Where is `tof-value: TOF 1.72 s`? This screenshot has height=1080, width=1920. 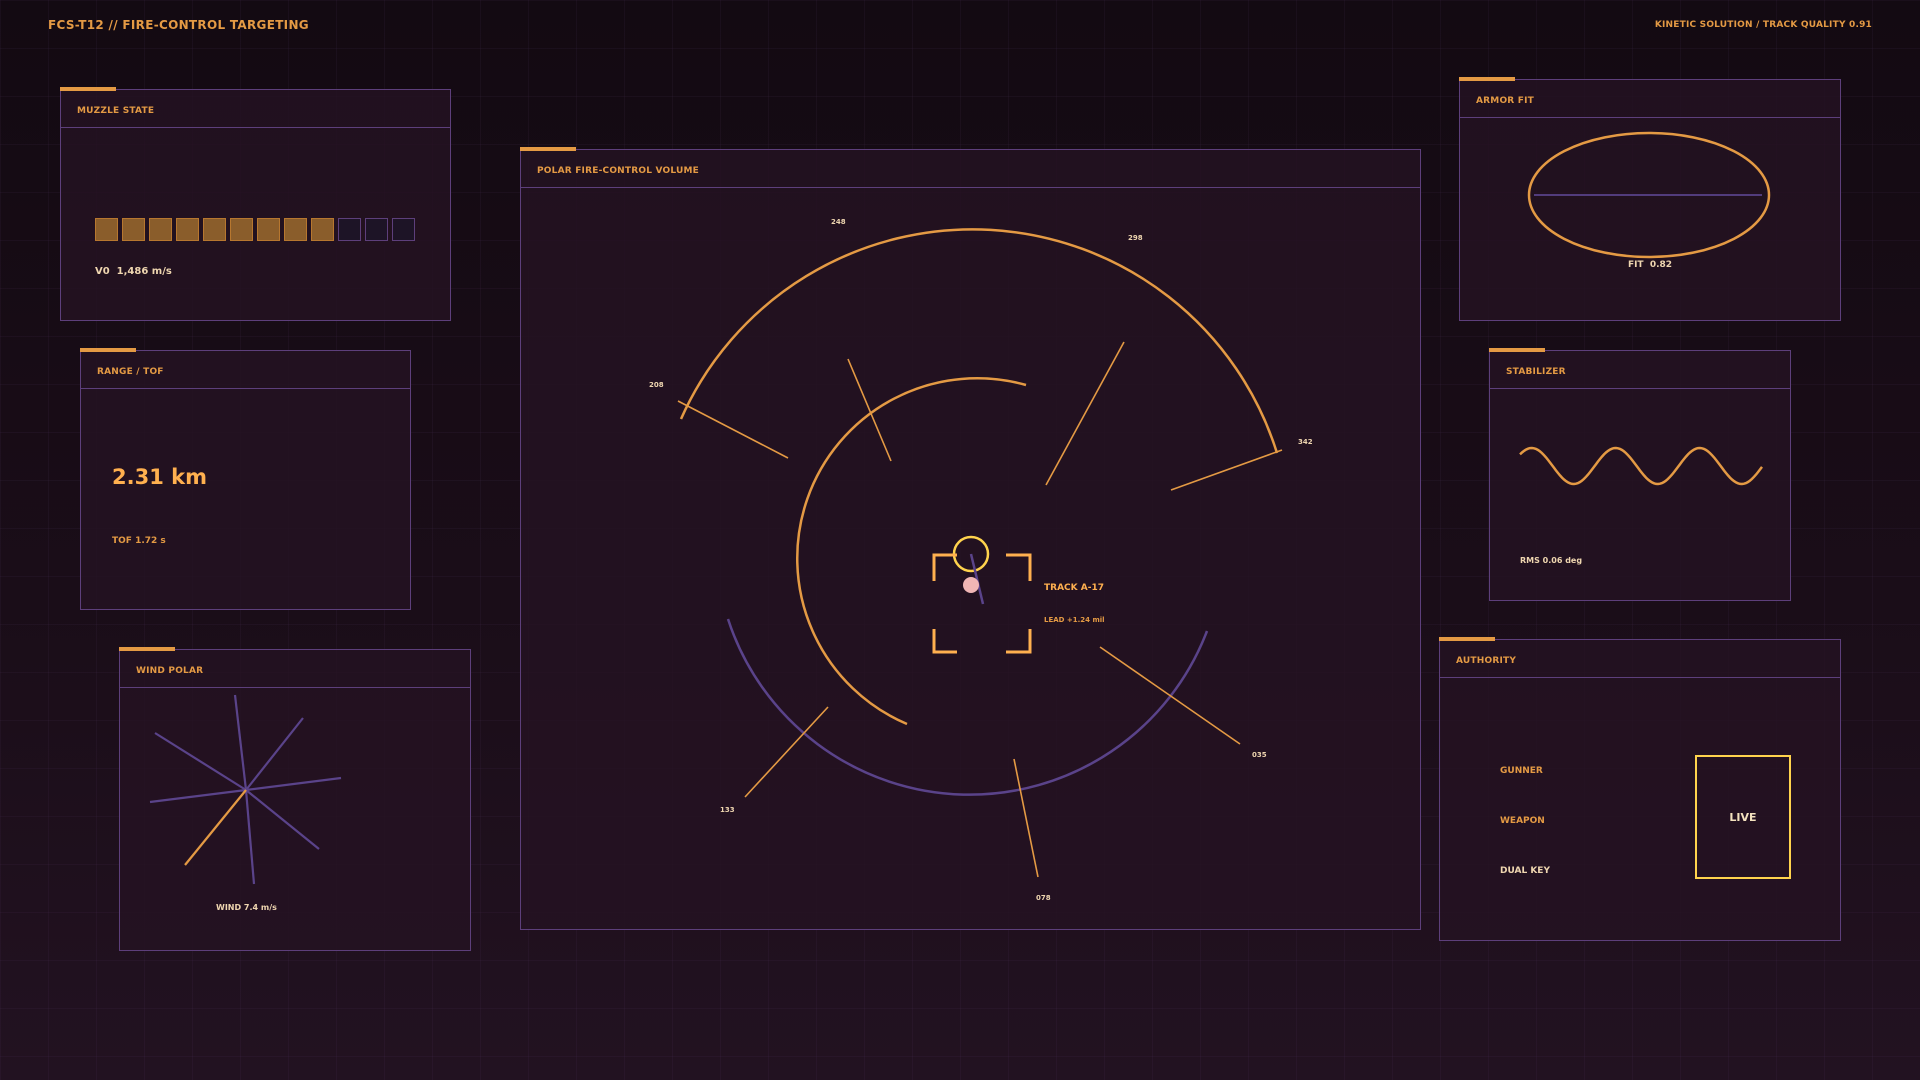
tof-value: TOF 1.72 s is located at coordinates (139, 541).